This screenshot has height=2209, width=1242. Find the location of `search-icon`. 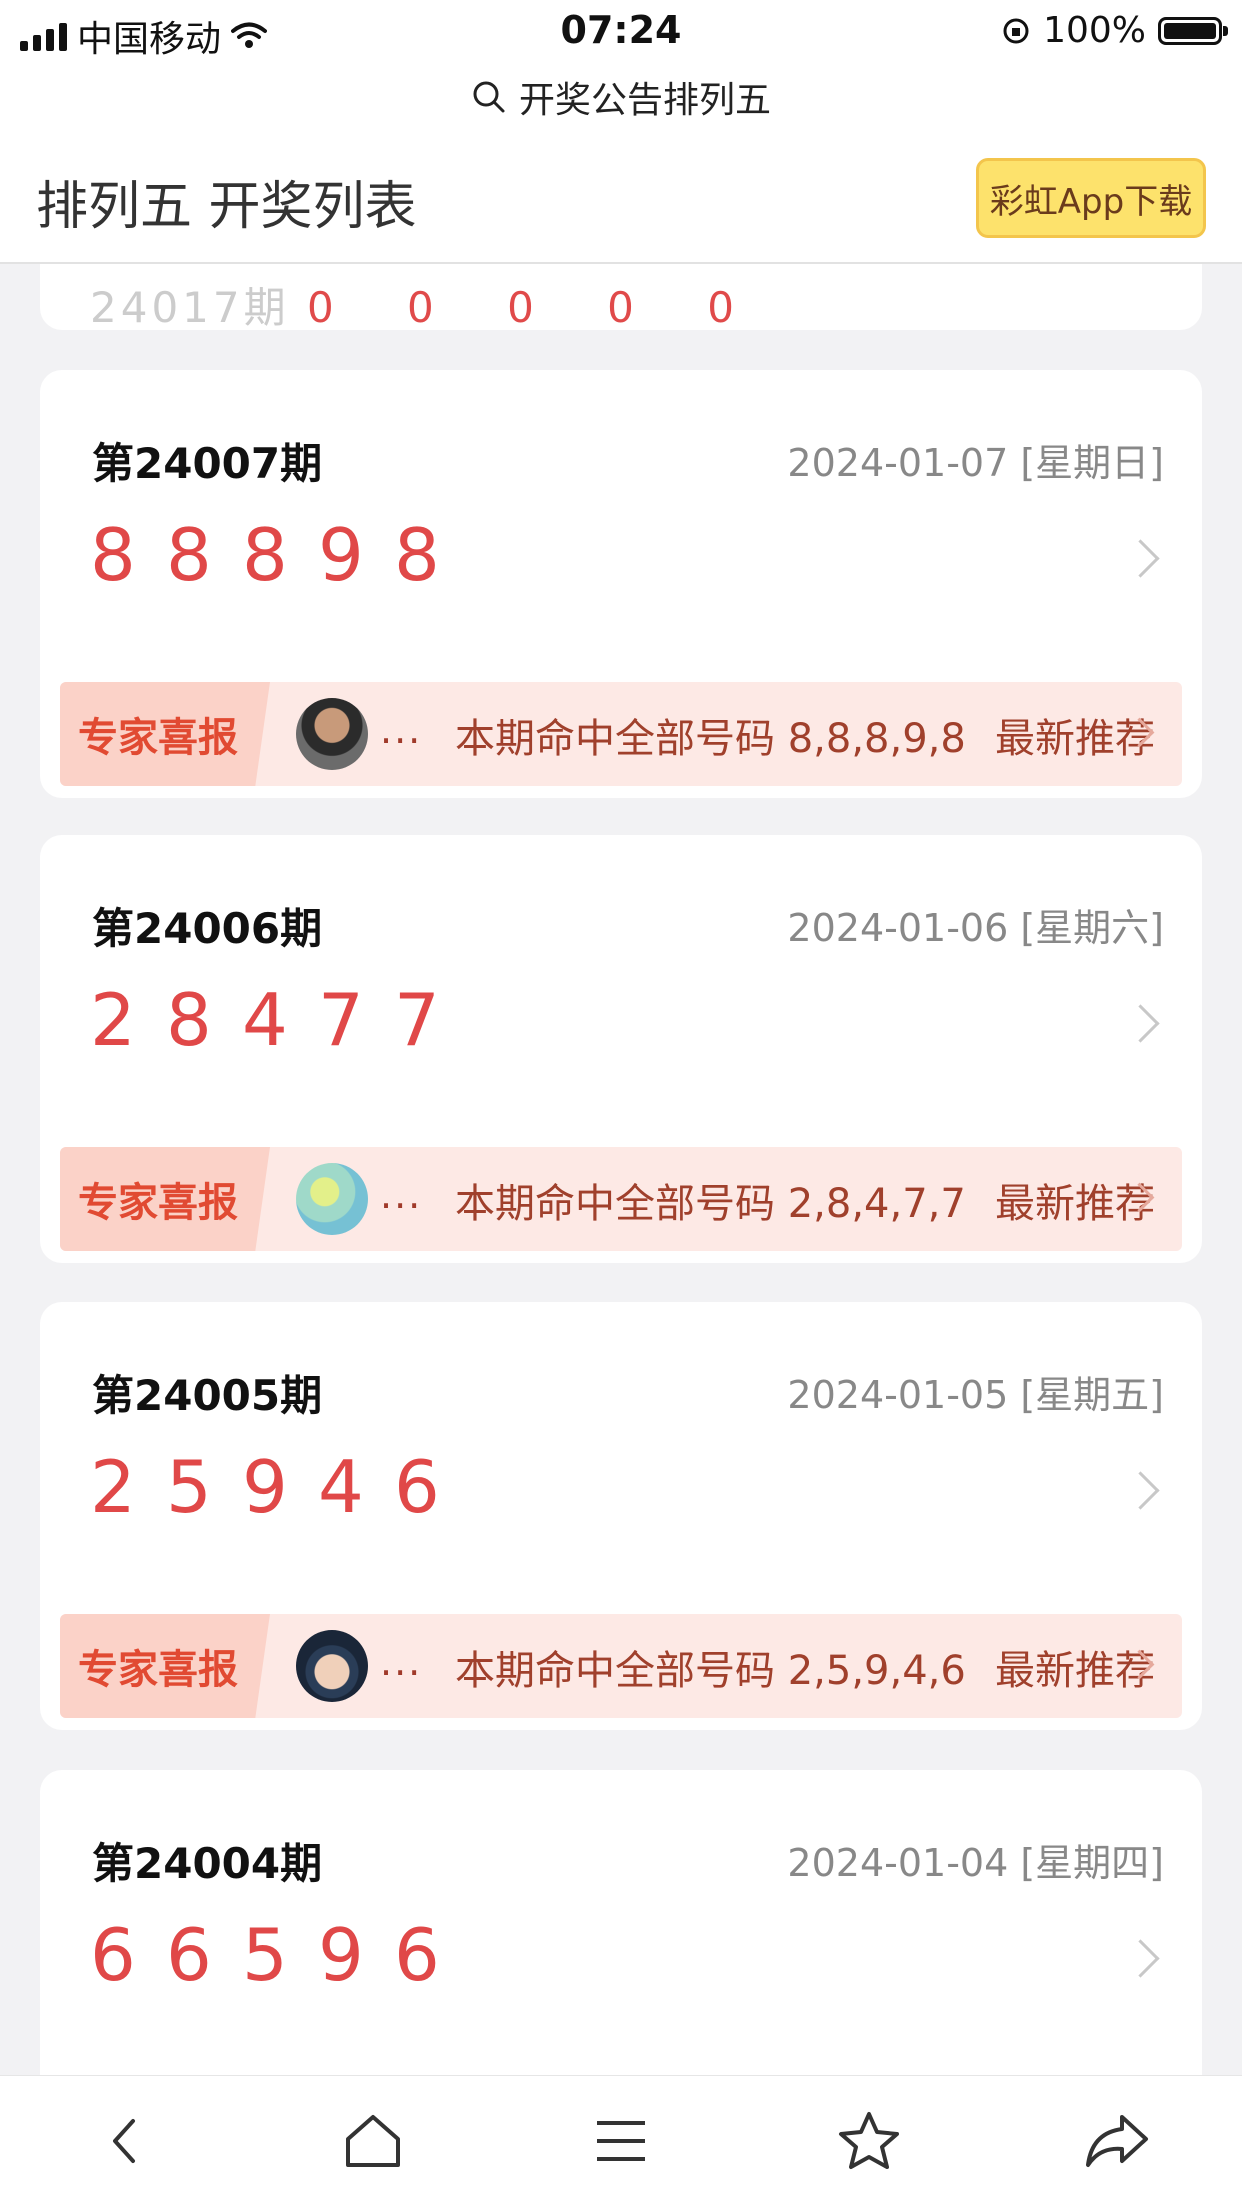

search-icon is located at coordinates (489, 97).